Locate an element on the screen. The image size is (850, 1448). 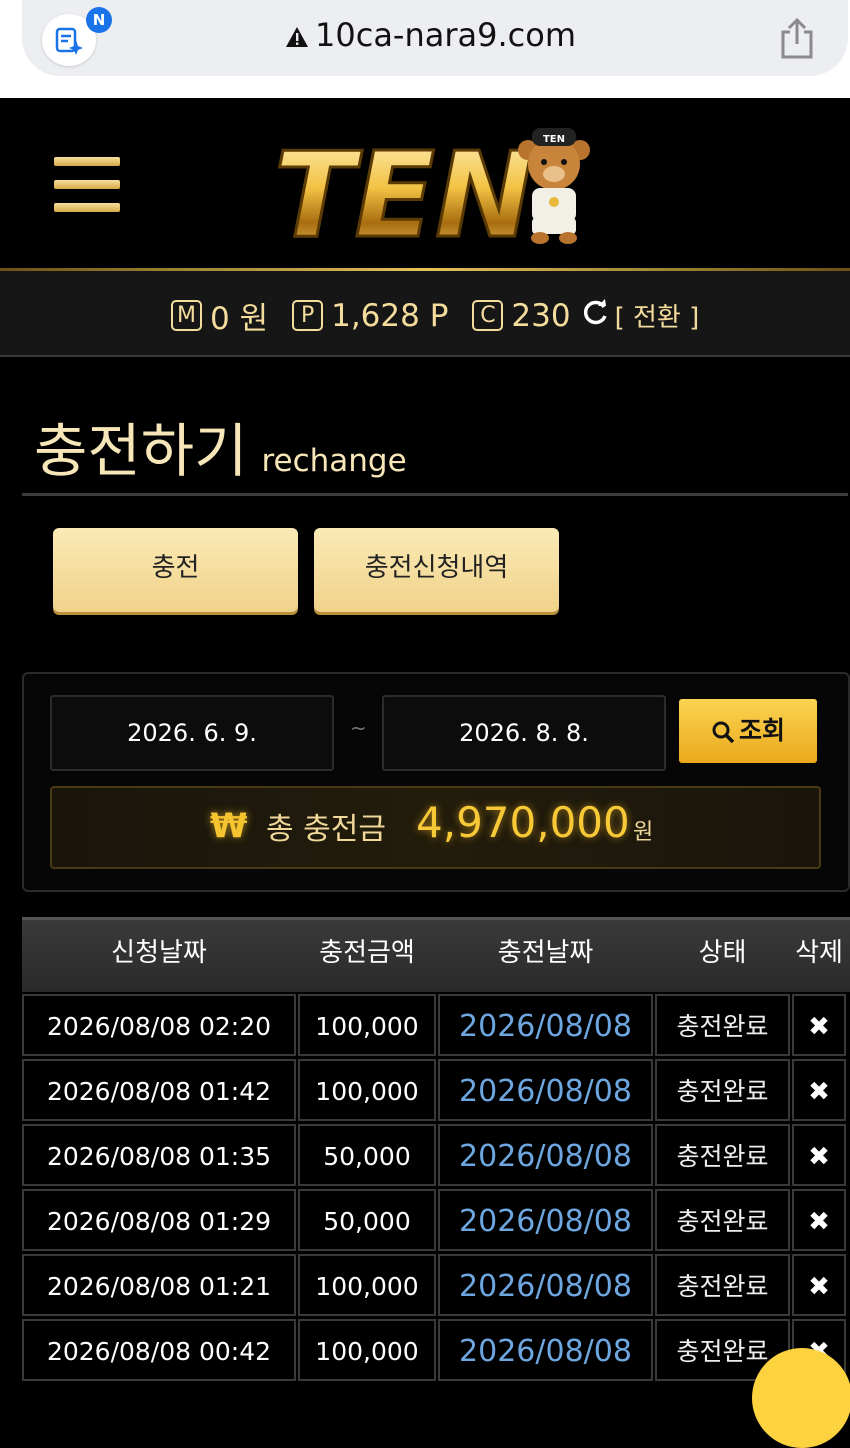
warning-icon is located at coordinates (297, 37).